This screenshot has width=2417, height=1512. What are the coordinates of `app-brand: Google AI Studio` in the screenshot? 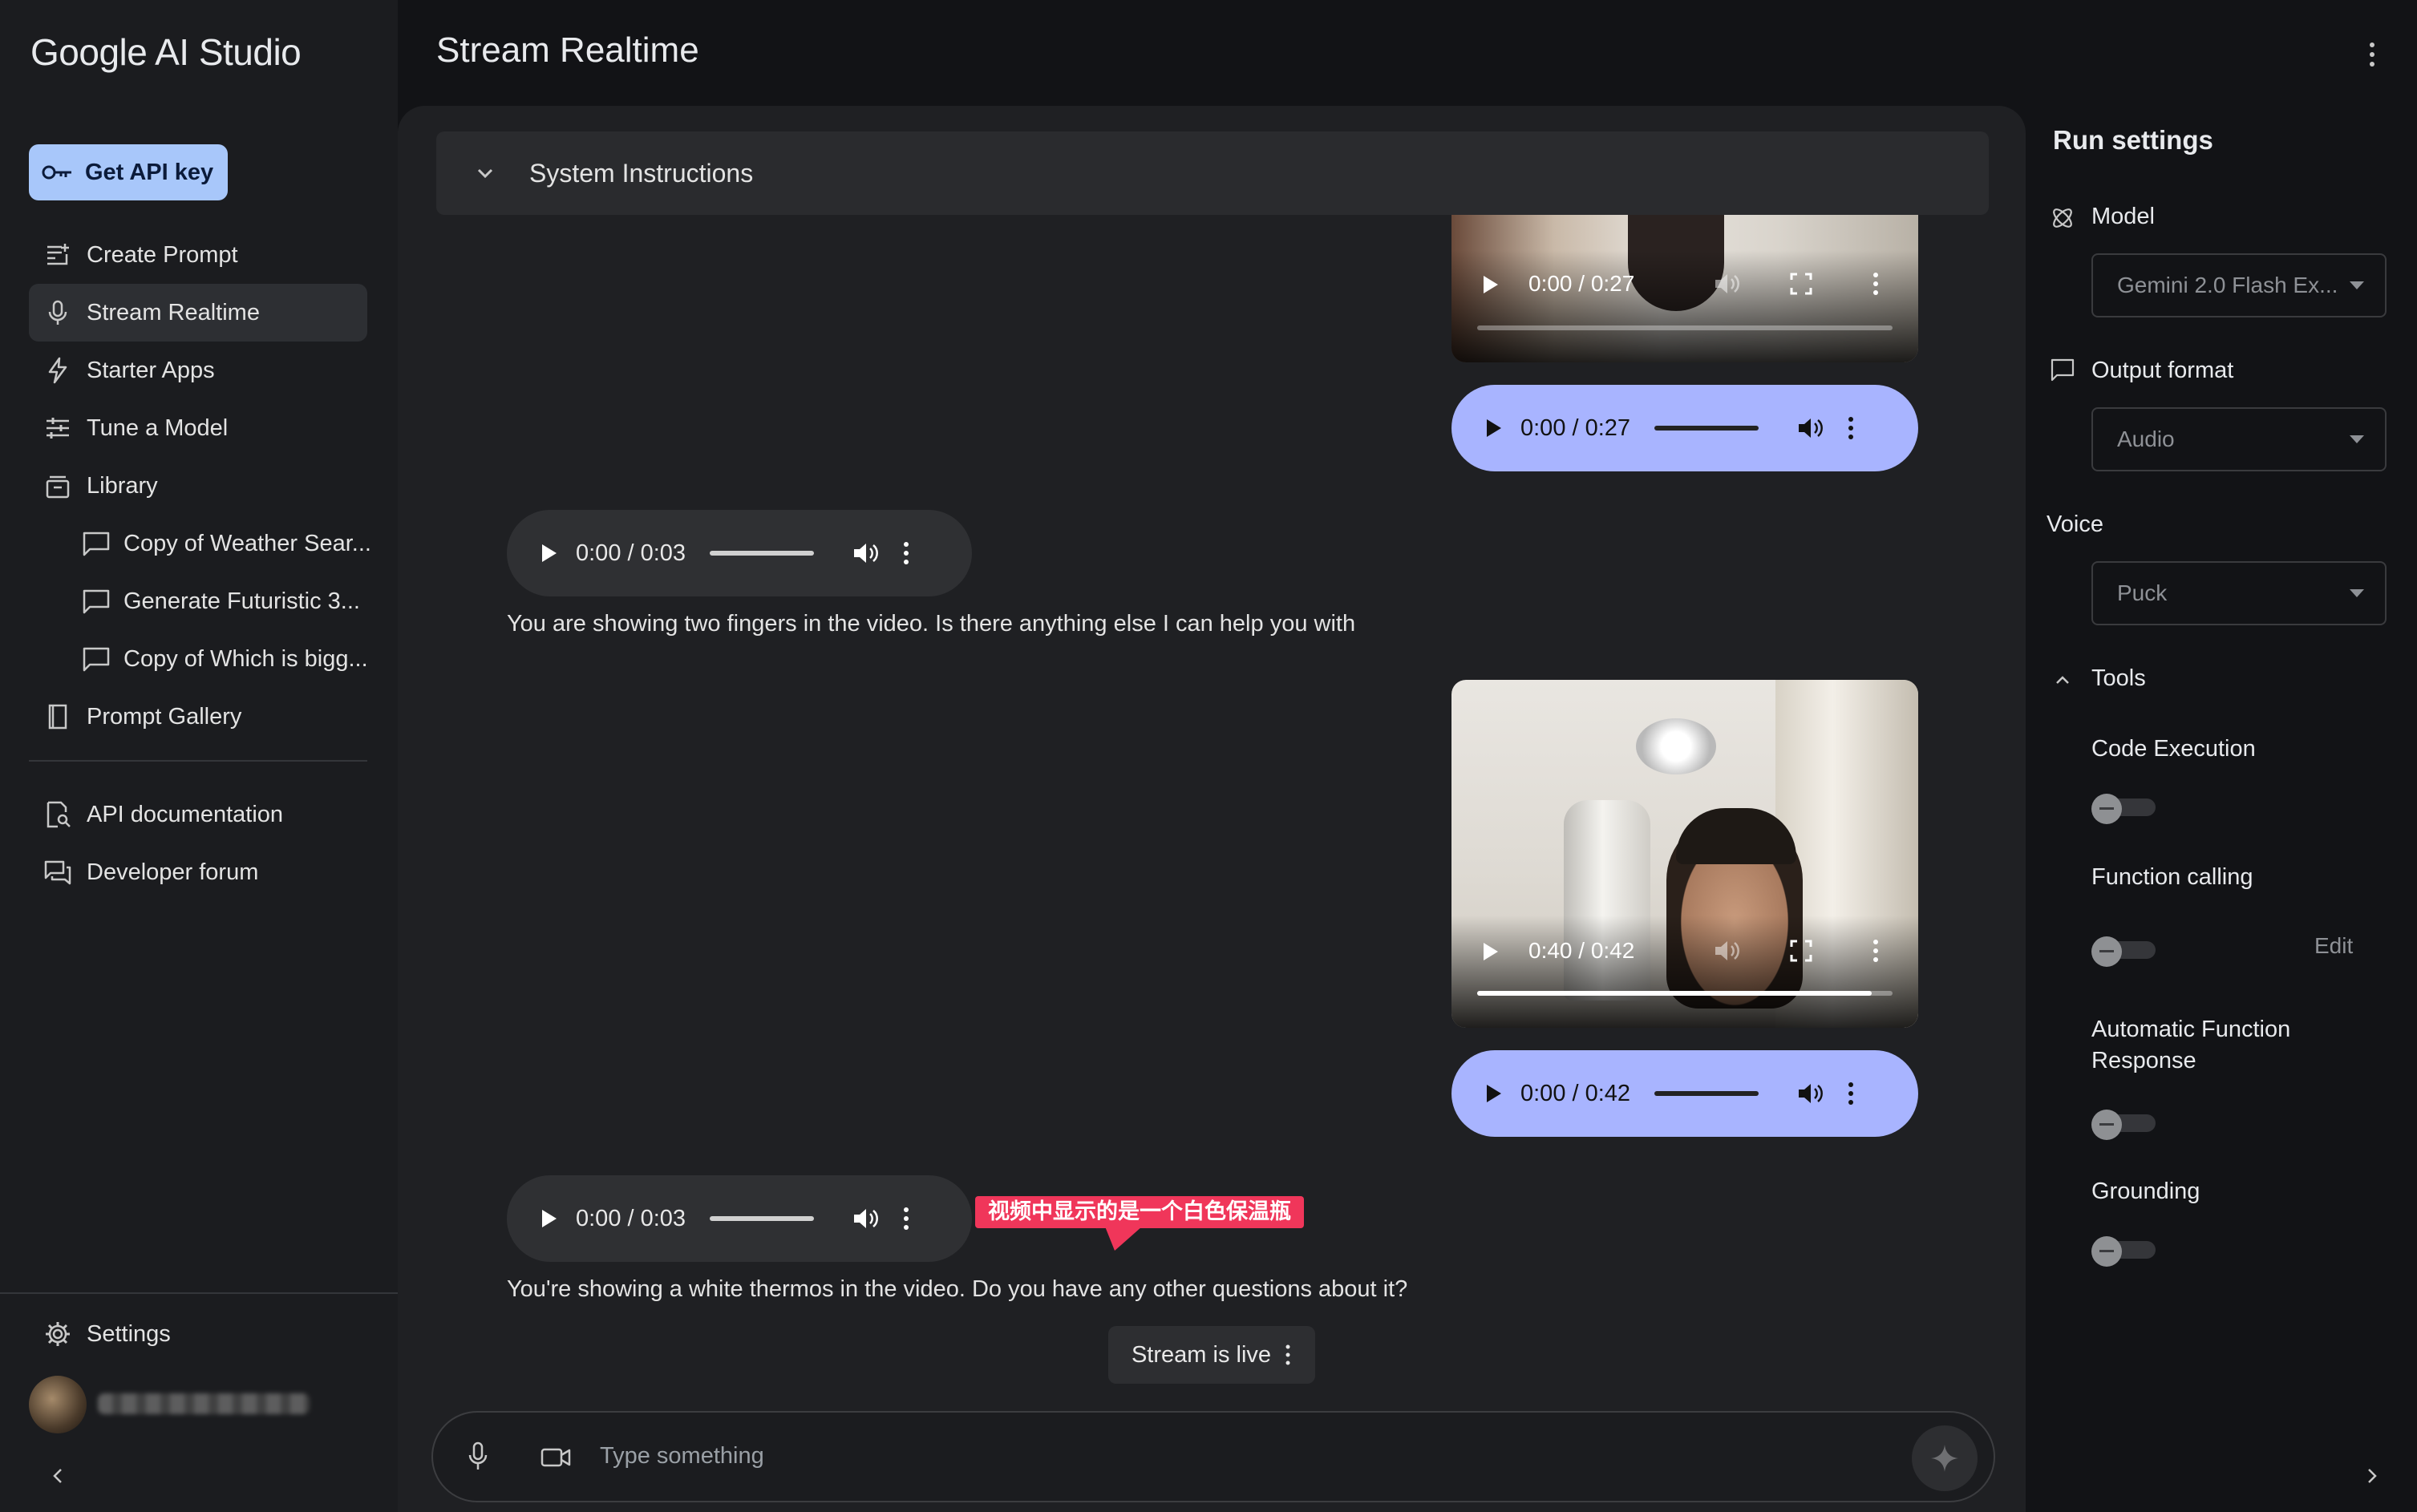 It's located at (166, 52).